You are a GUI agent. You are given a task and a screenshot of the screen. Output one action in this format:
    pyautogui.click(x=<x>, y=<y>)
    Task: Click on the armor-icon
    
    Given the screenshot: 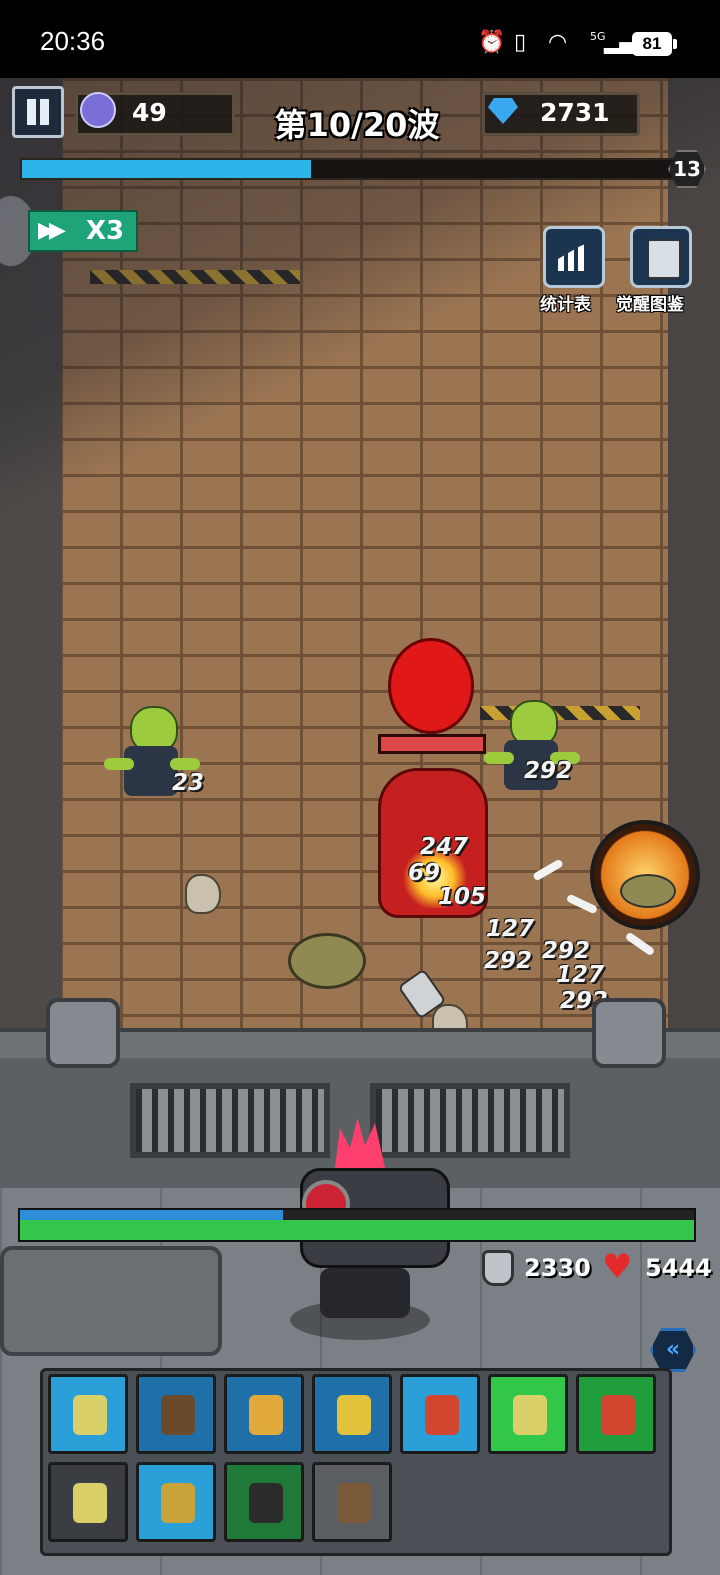 What is the action you would take?
    pyautogui.click(x=498, y=1268)
    